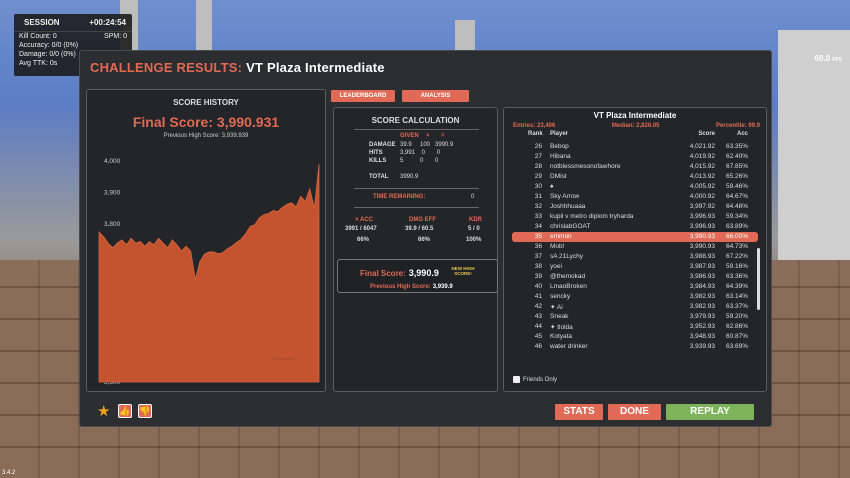 The width and height of the screenshot is (850, 478). I want to click on previous-high-label: Previous High Score:, so click(400, 287).